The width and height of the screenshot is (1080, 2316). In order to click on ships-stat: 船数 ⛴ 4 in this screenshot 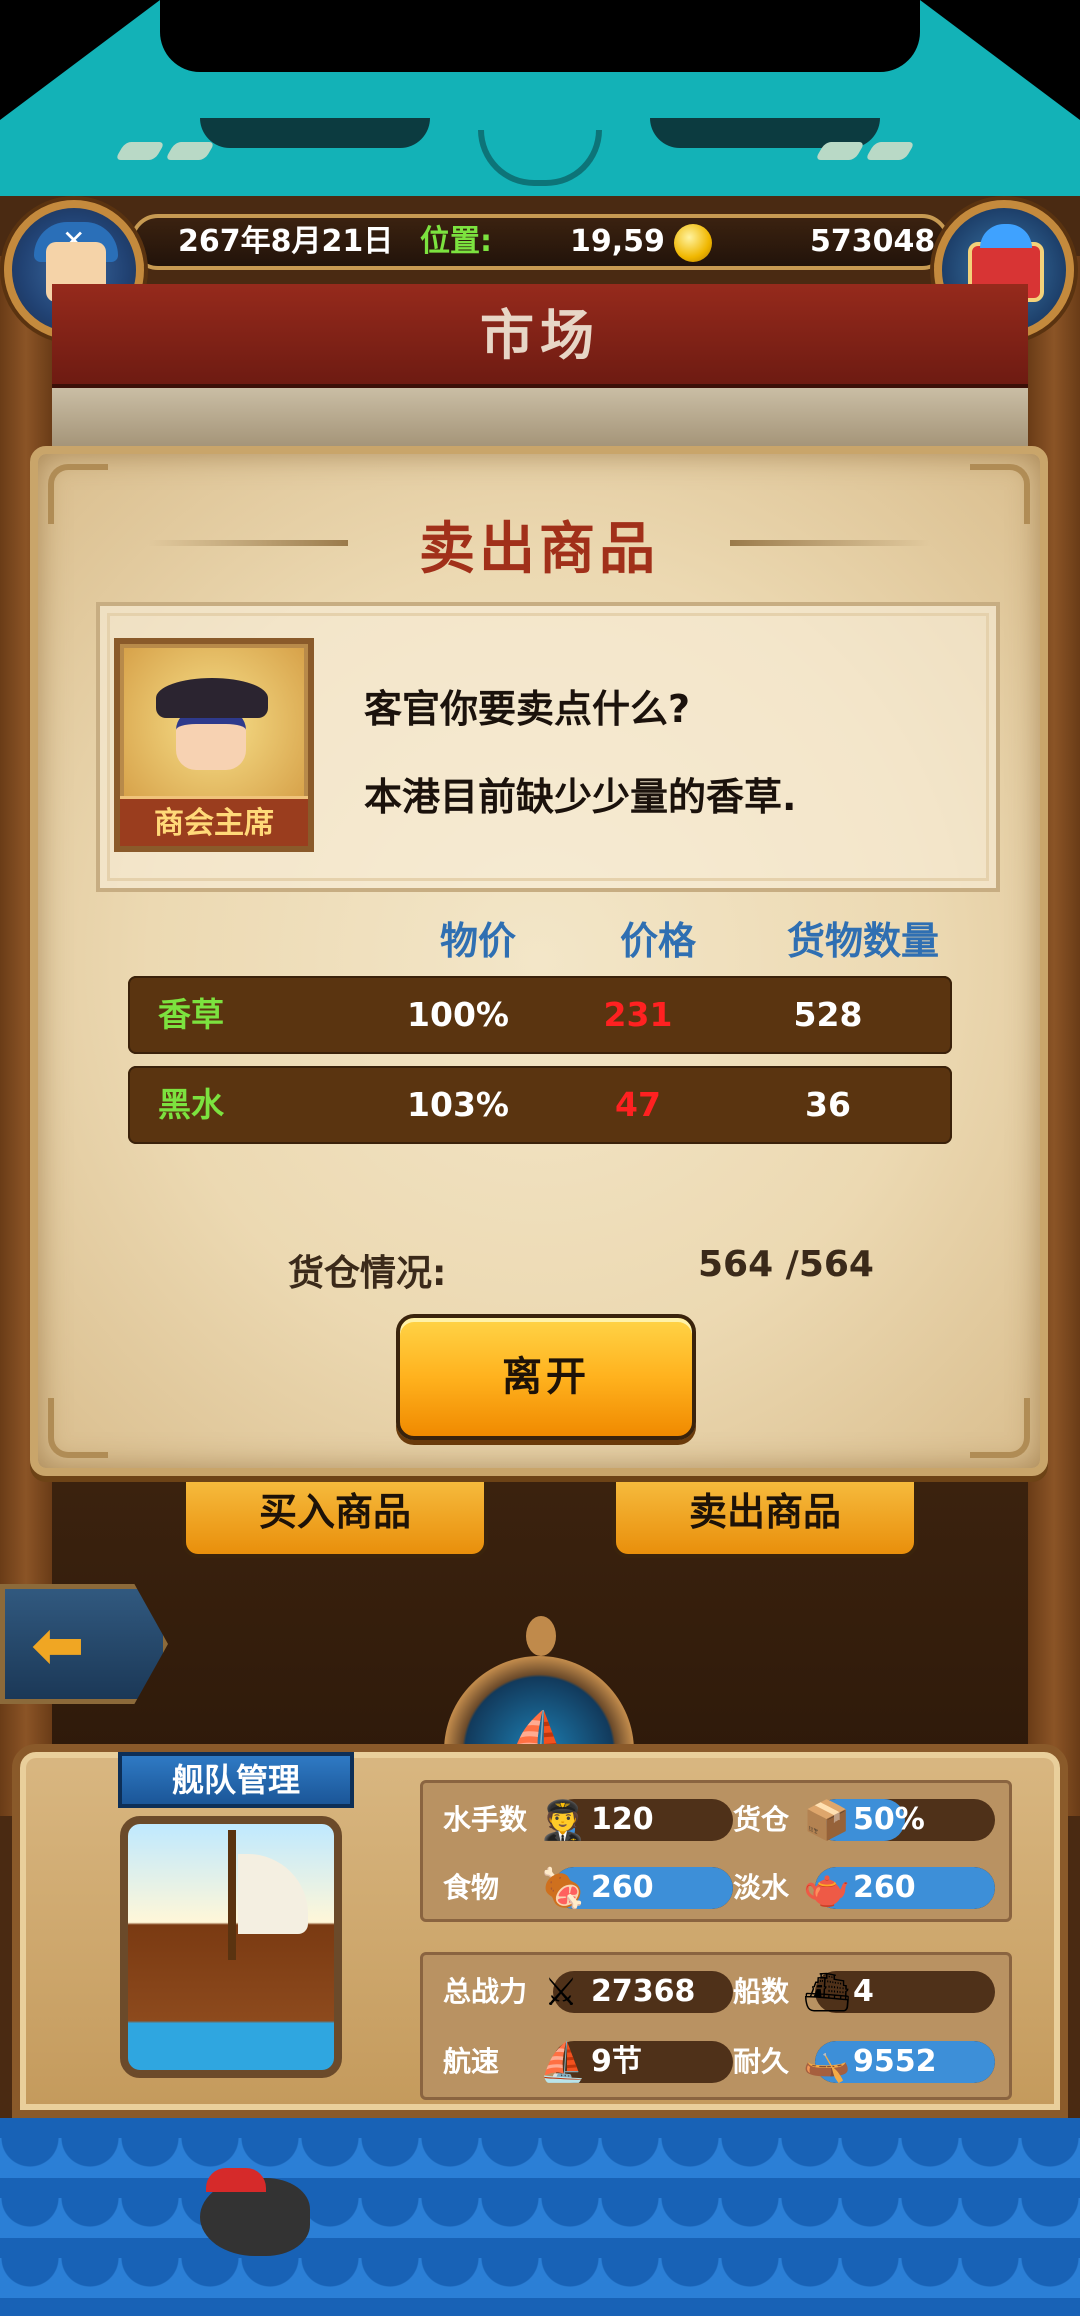, I will do `click(873, 1992)`.